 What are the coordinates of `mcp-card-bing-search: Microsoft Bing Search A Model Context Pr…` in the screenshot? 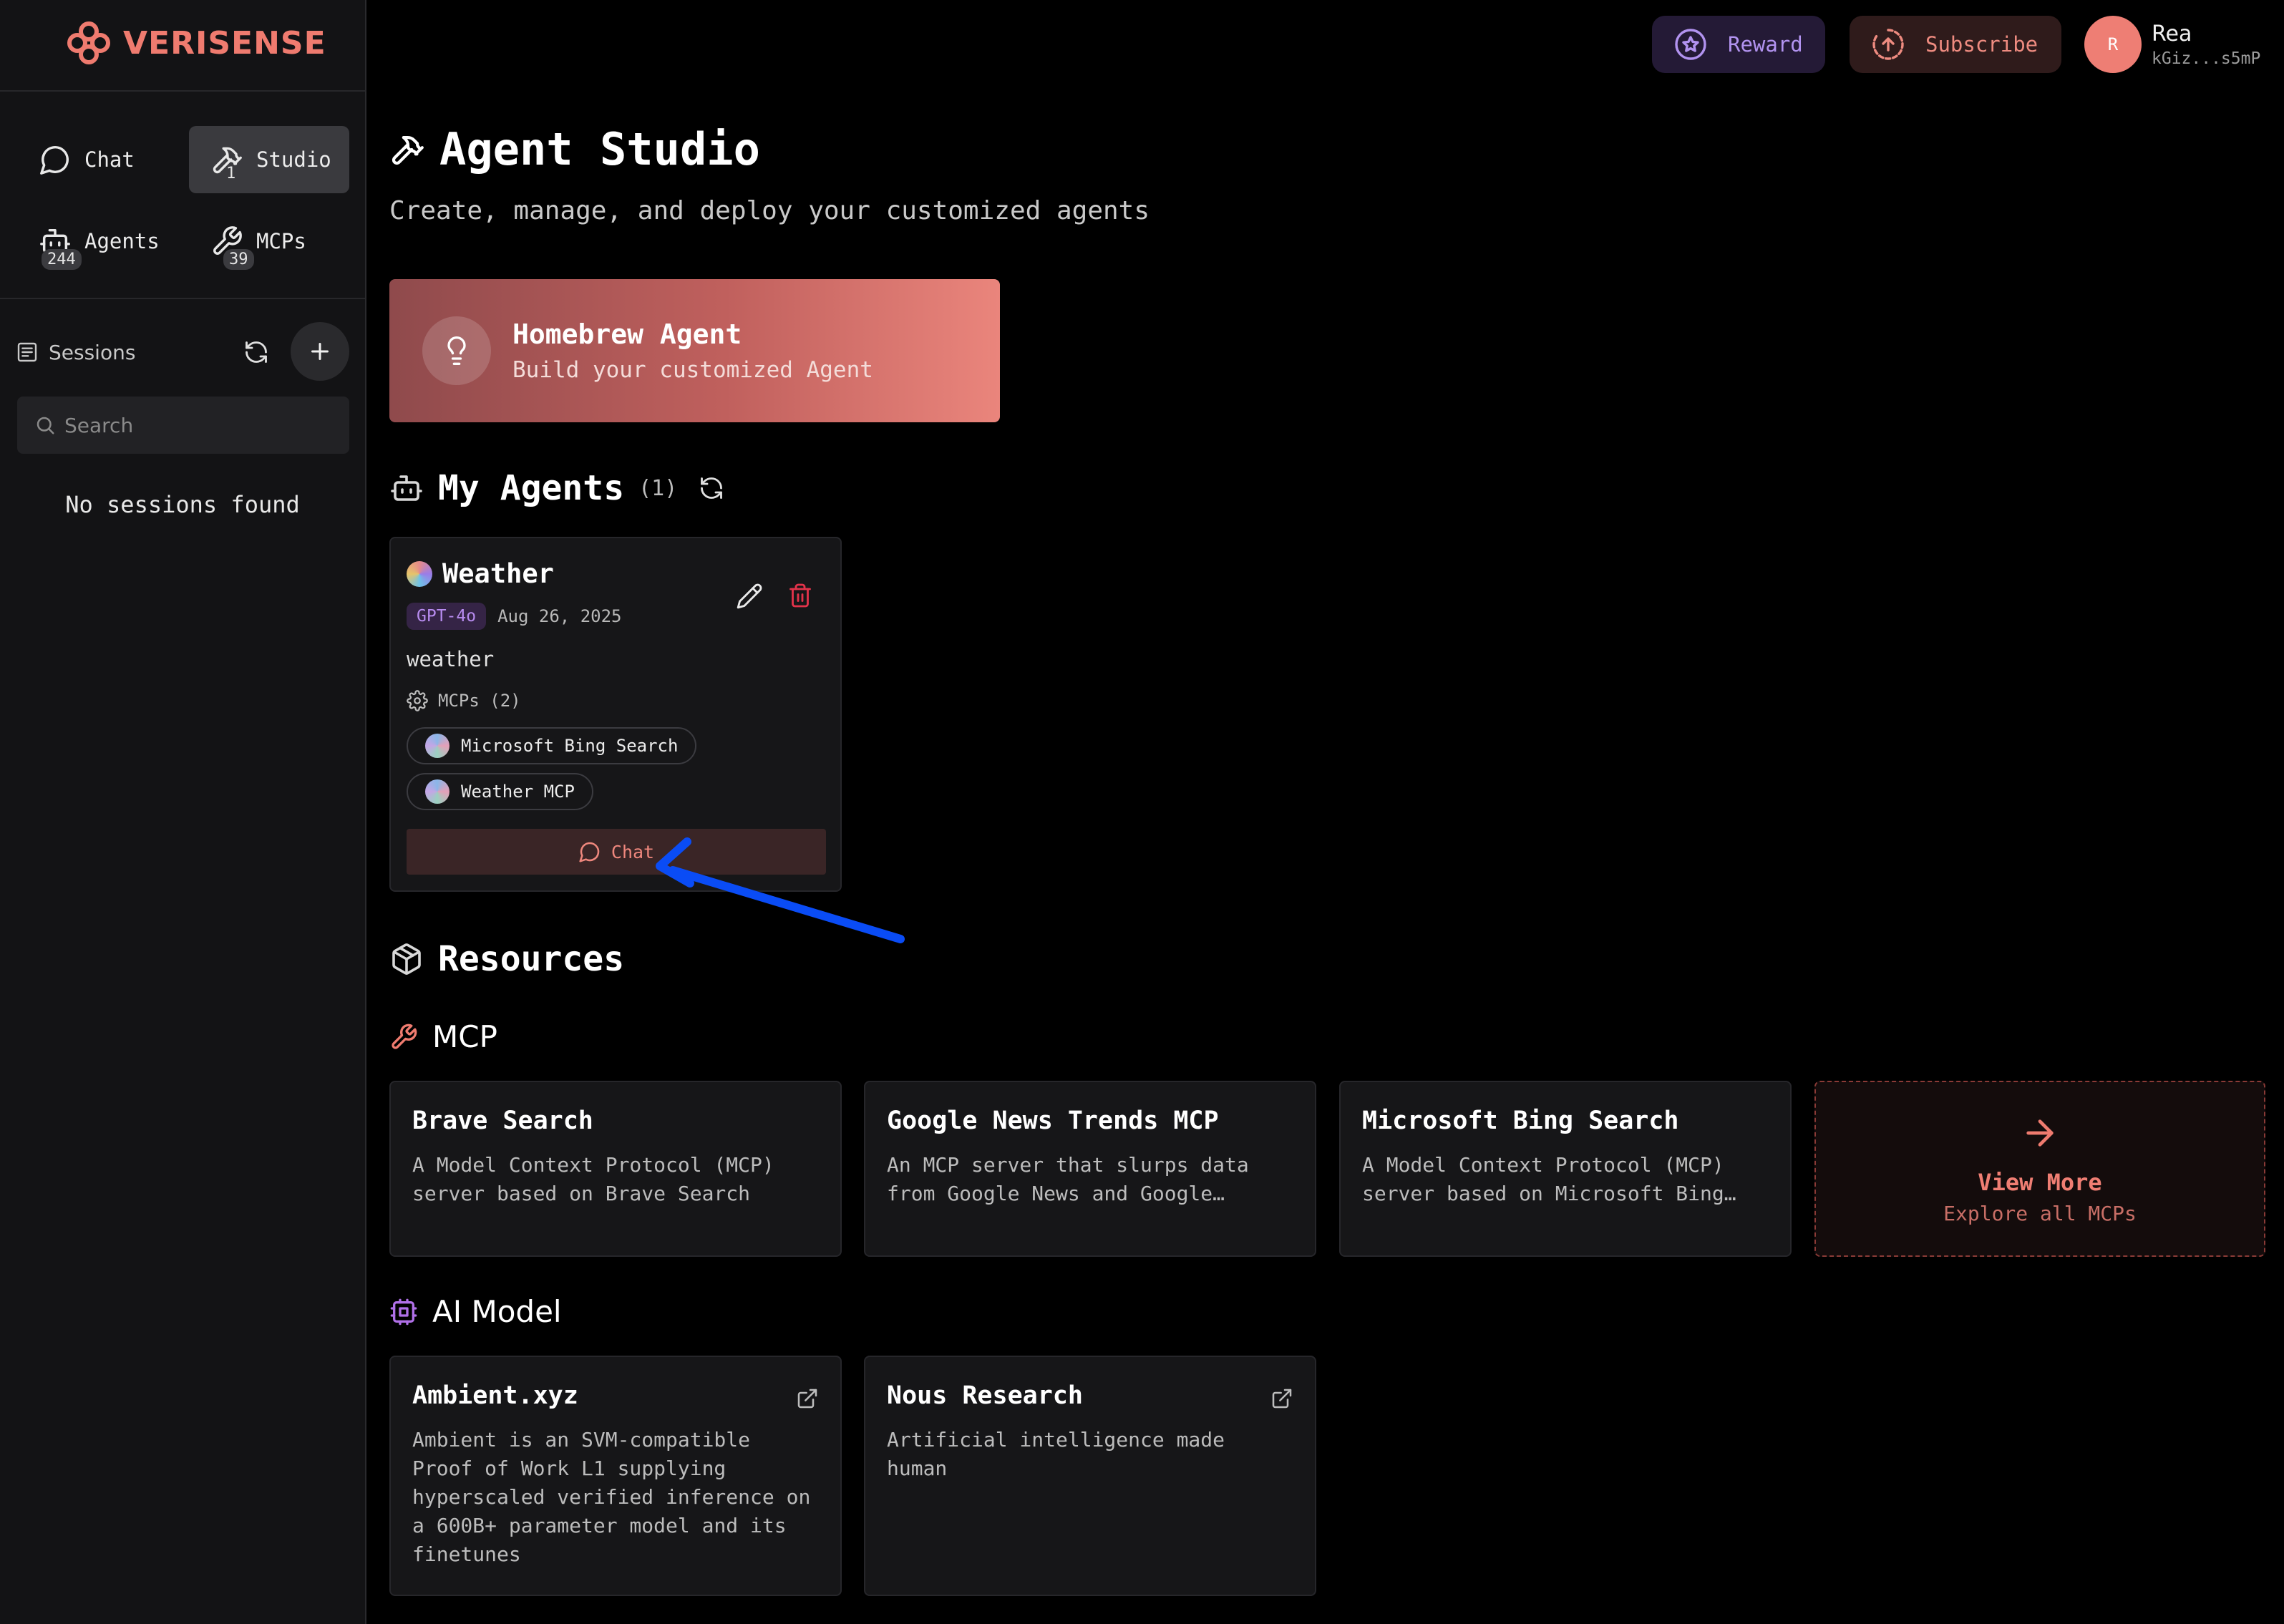 It's located at (1565, 1169).